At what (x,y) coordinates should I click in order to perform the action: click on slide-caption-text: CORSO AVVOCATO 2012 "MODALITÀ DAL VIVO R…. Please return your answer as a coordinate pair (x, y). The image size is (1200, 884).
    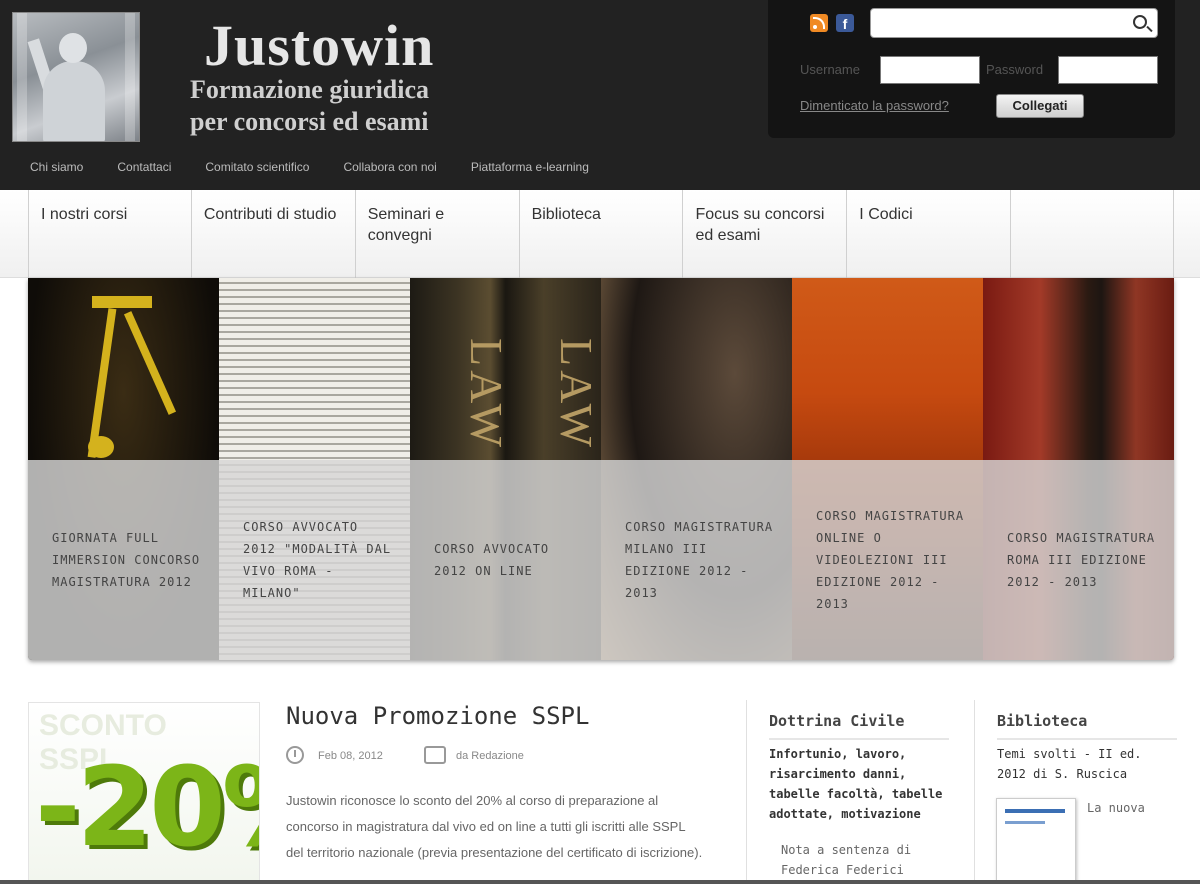
    Looking at the image, I should click on (317, 560).